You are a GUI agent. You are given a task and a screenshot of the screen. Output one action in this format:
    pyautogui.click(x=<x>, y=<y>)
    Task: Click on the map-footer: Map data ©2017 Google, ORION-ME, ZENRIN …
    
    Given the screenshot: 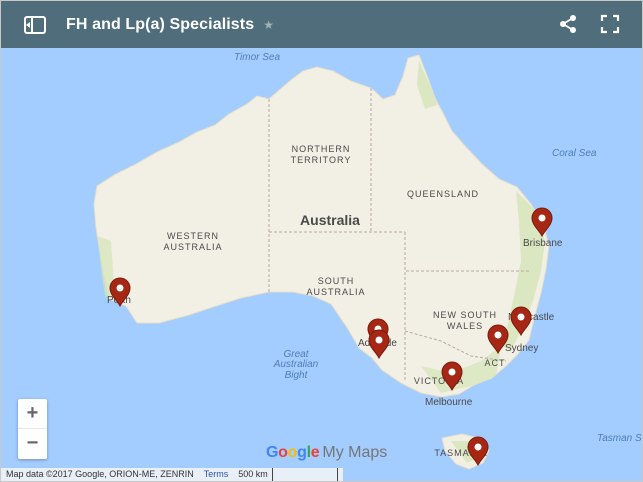 What is the action you would take?
    pyautogui.click(x=172, y=474)
    